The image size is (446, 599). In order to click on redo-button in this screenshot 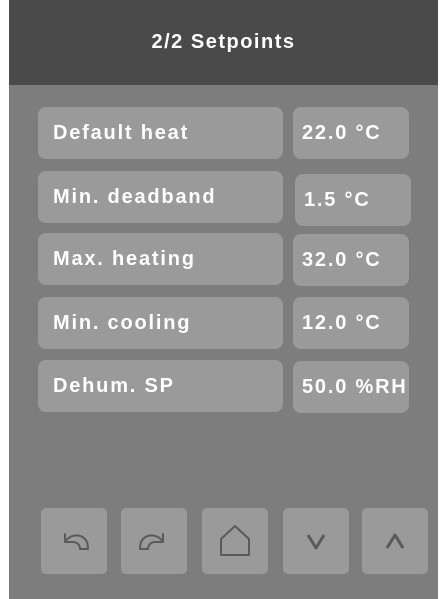, I will do `click(154, 541)`.